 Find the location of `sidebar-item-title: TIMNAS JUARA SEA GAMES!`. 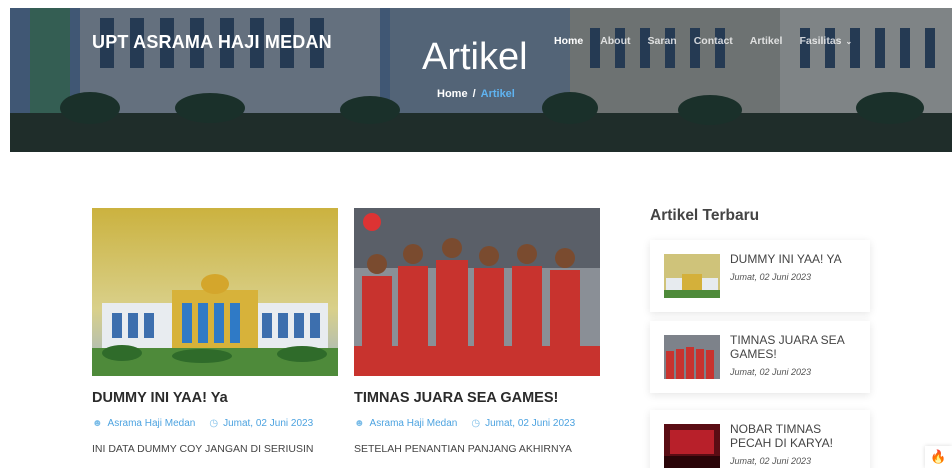

sidebar-item-title: TIMNAS JUARA SEA GAMES! is located at coordinates (794, 347).